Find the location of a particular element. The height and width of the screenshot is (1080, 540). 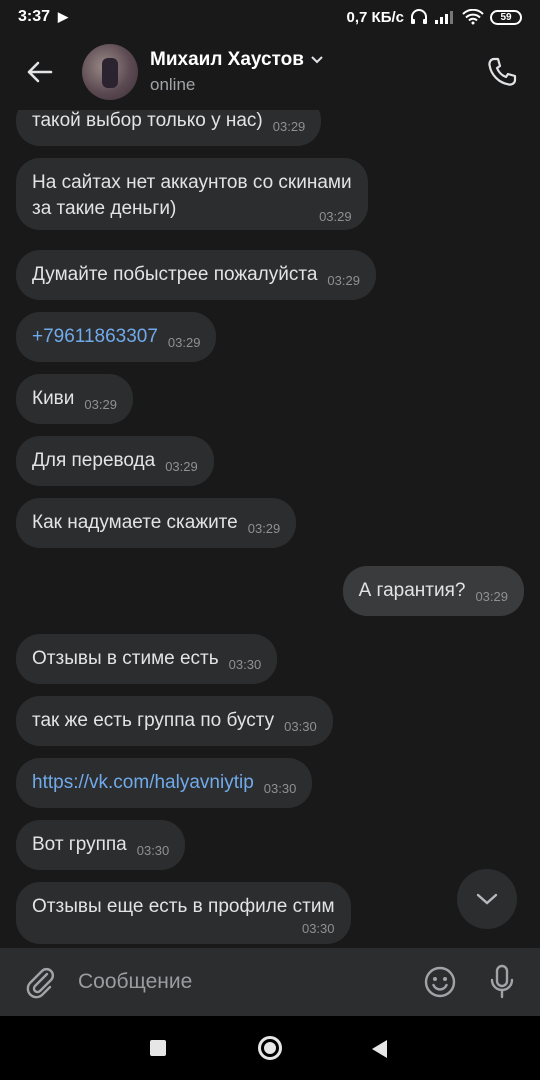

message-bubble: +79611863307 03:29 is located at coordinates (116, 337).